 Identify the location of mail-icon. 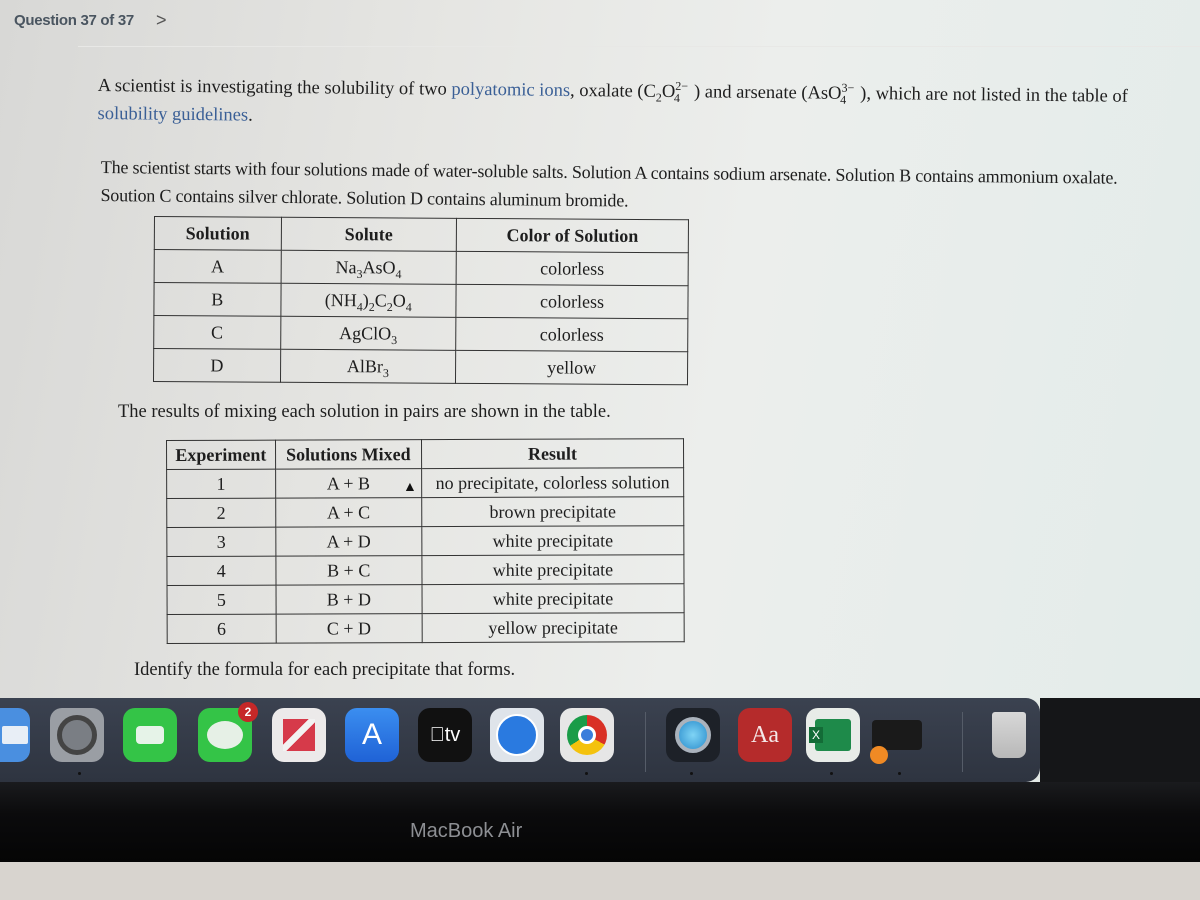
(15, 735).